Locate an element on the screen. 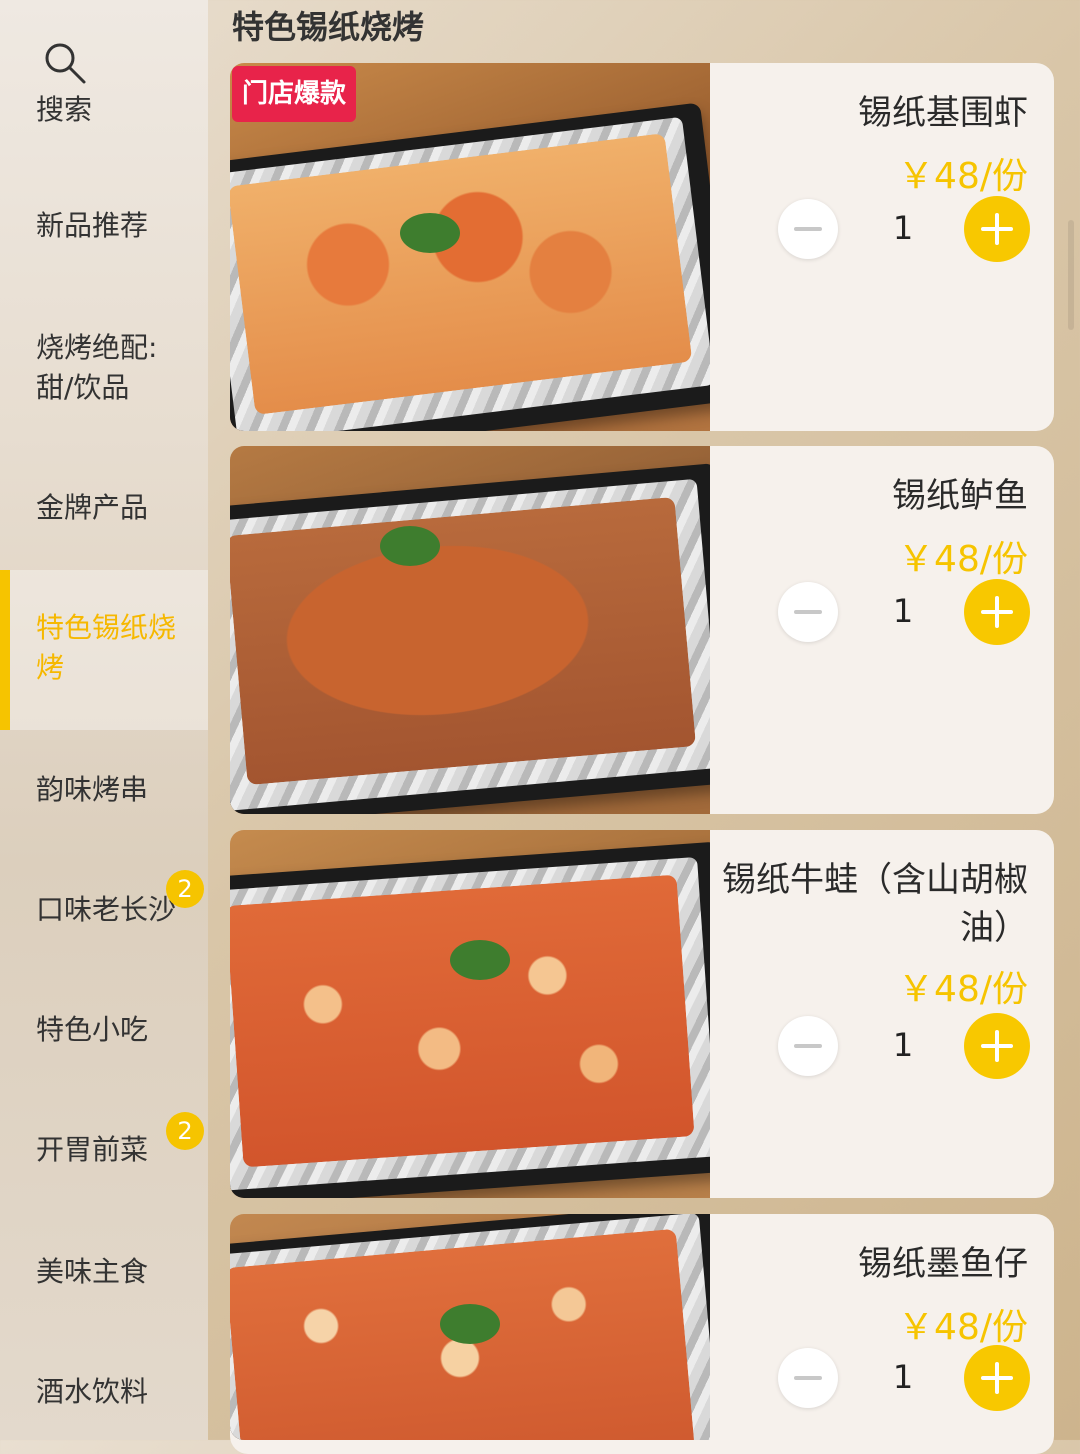 The height and width of the screenshot is (1454, 1080). sidebar-item-staples: 美味主食 is located at coordinates (104, 1276).